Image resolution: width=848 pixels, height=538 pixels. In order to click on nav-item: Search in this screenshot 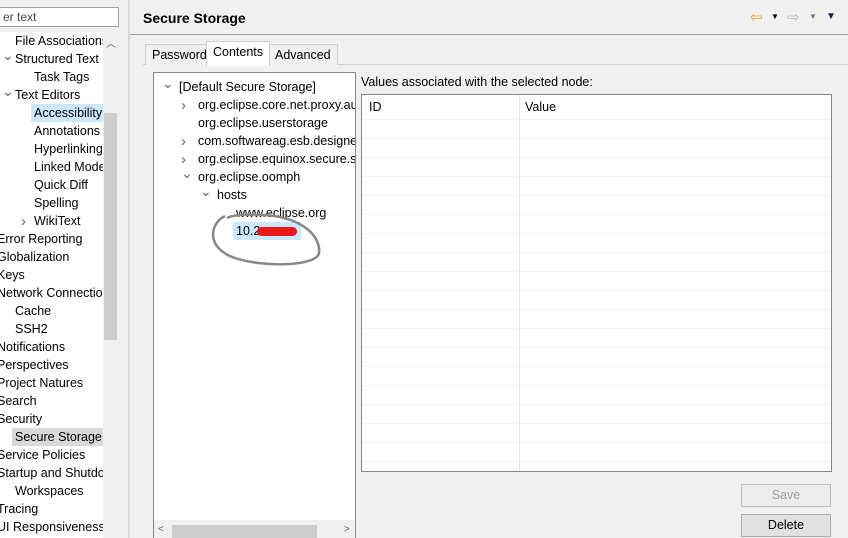, I will do `click(18, 401)`.